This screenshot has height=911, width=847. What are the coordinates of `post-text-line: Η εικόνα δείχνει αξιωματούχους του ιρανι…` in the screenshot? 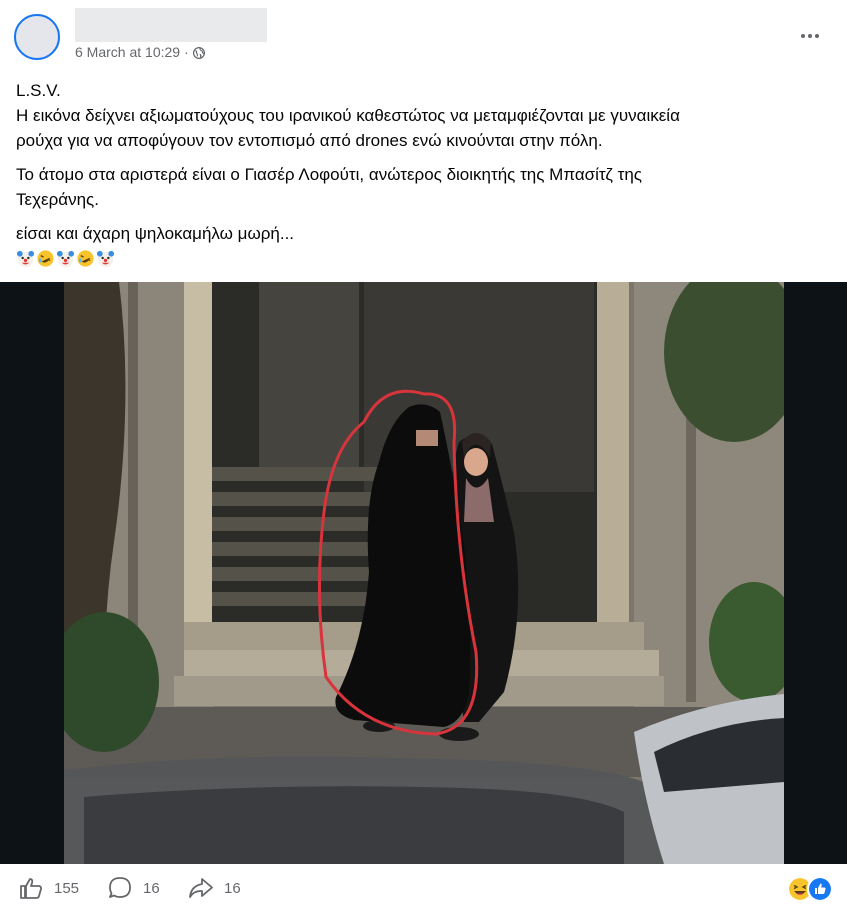 It's located at (348, 115).